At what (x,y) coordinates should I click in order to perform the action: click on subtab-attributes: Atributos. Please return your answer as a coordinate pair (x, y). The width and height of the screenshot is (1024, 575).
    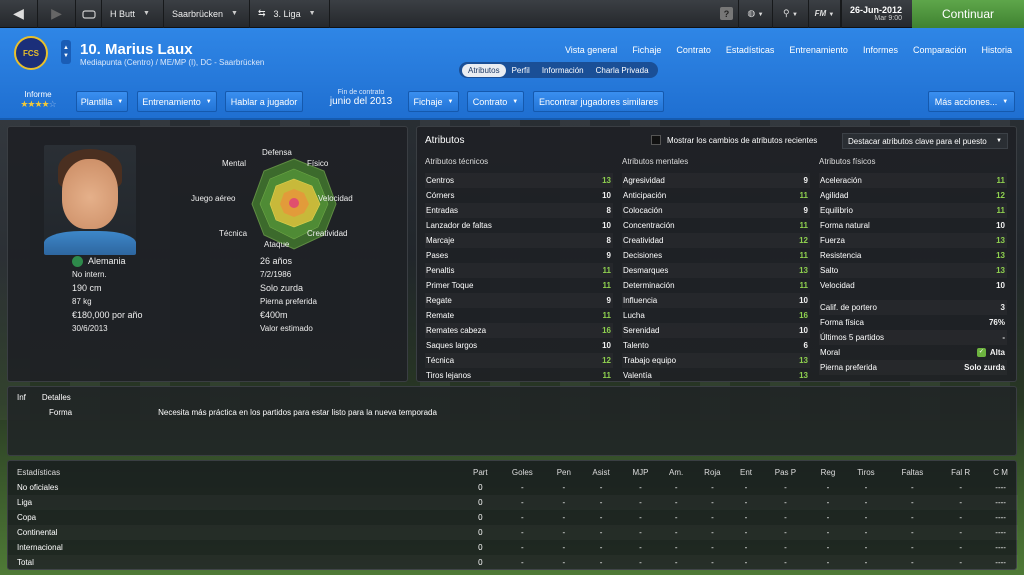
    Looking at the image, I should click on (484, 70).